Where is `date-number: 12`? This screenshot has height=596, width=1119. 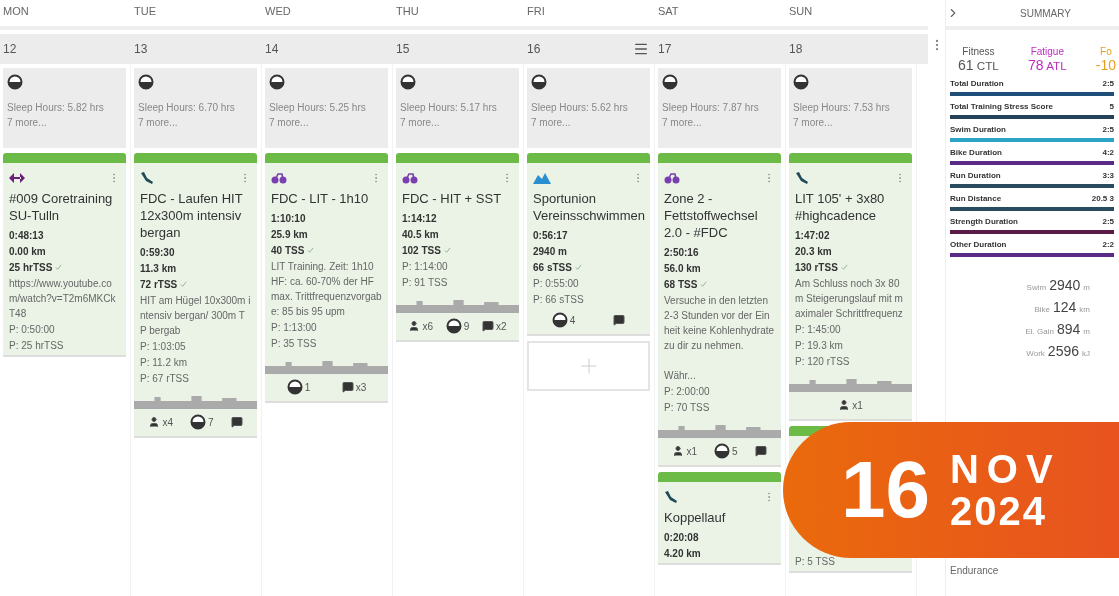 date-number: 12 is located at coordinates (10, 49).